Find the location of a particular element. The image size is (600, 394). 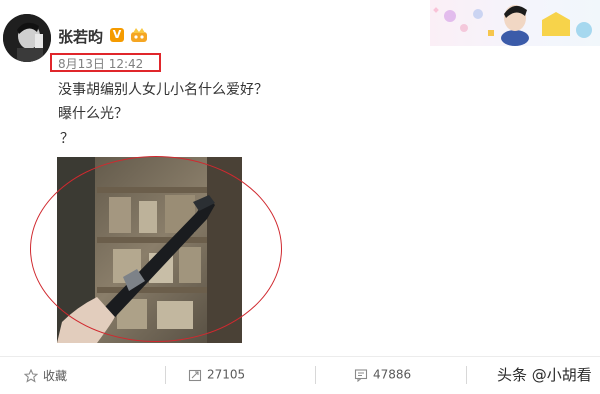

post-text-line: ？ is located at coordinates (67, 139).